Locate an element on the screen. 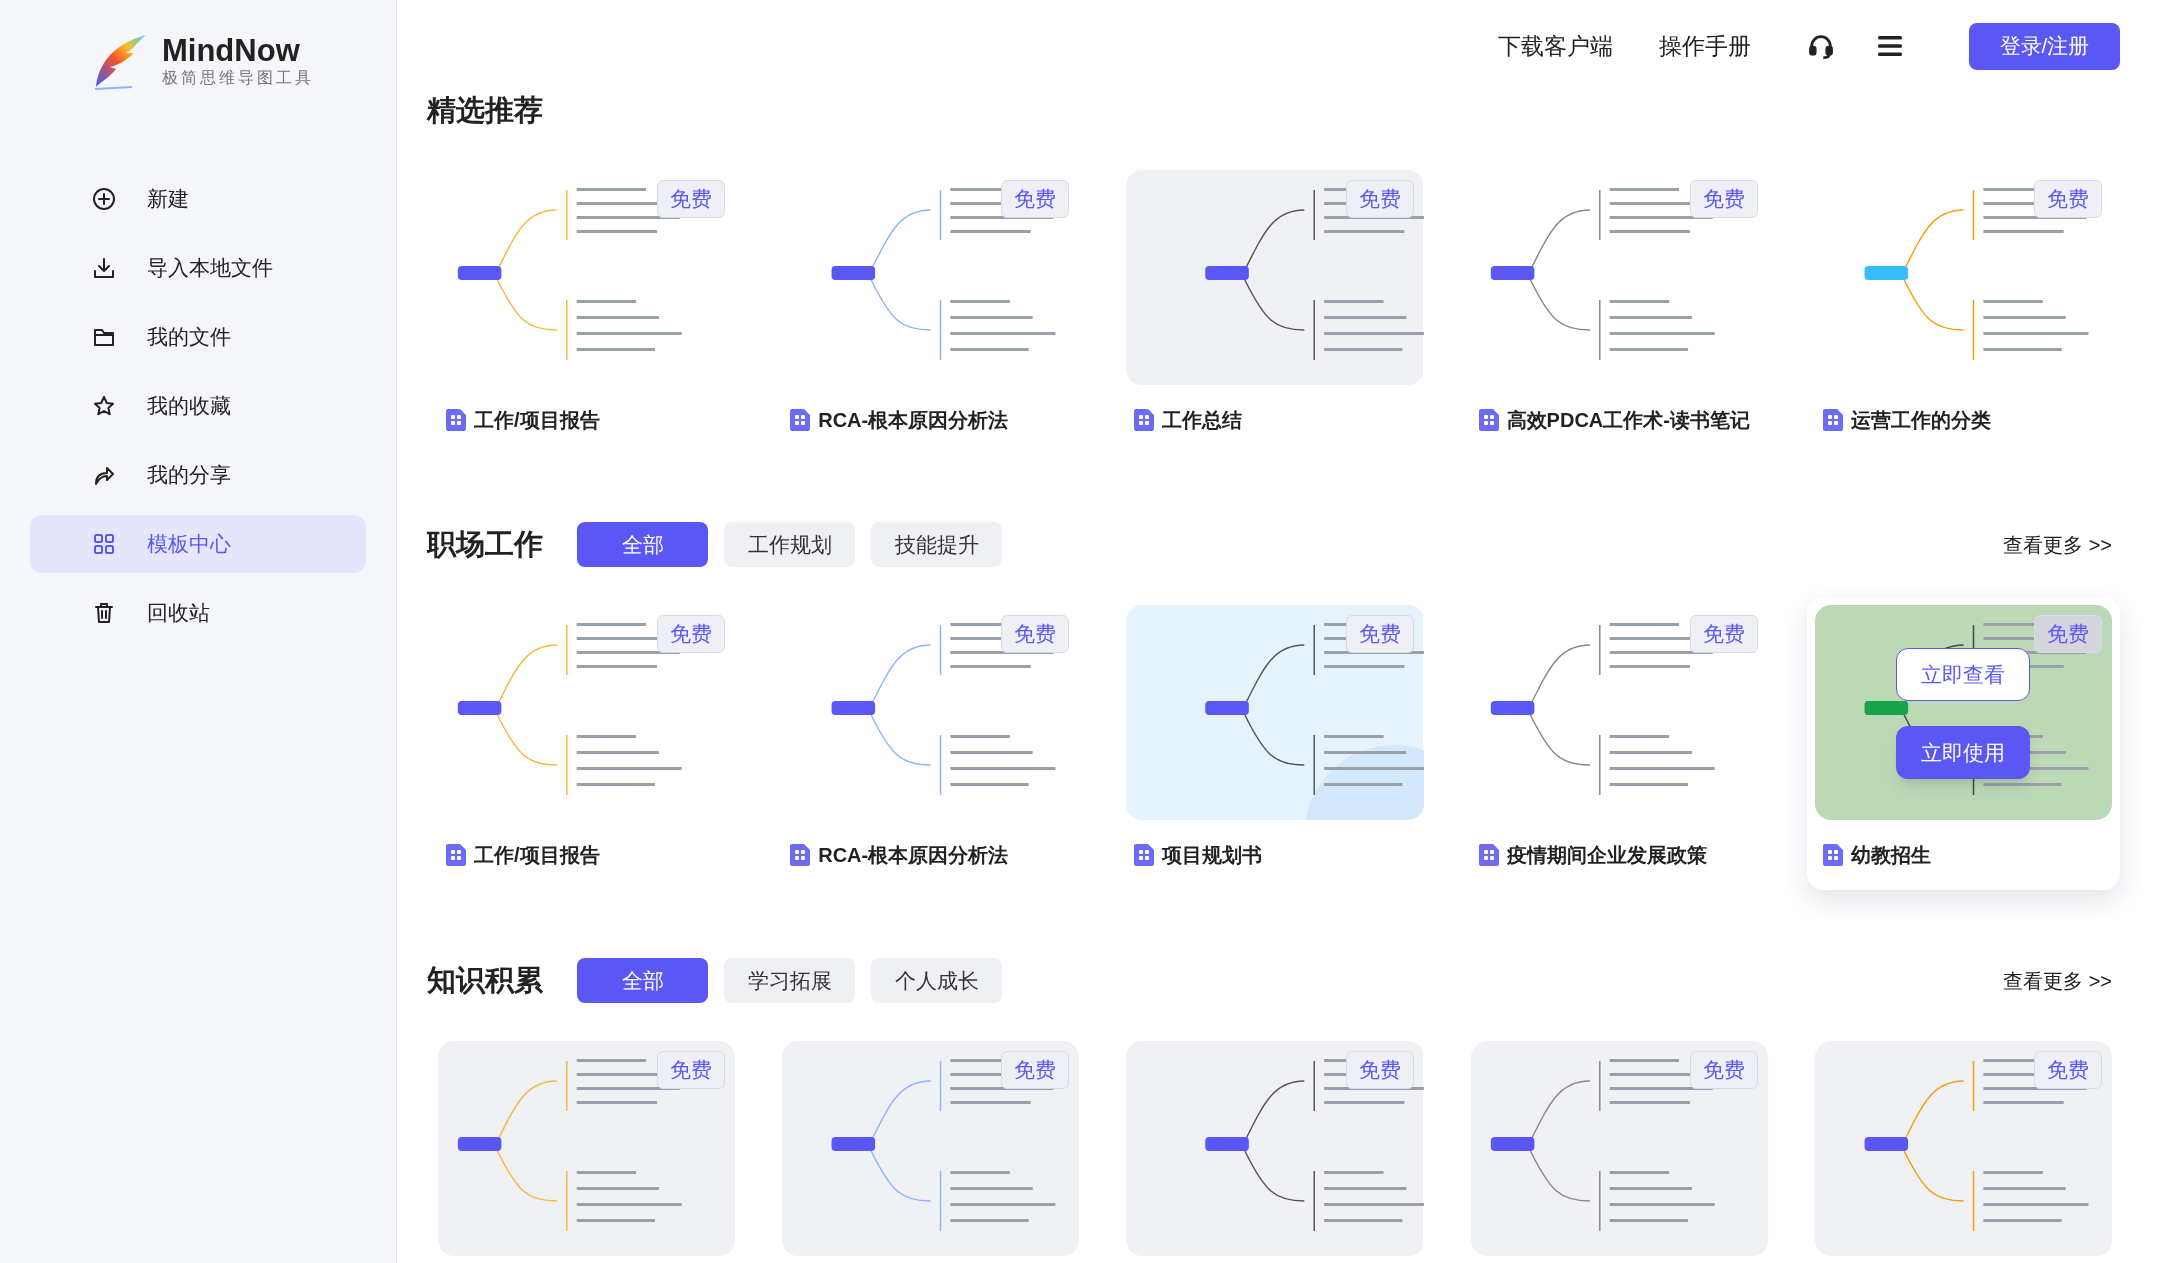 The height and width of the screenshot is (1263, 2160). star-icon is located at coordinates (104, 406).